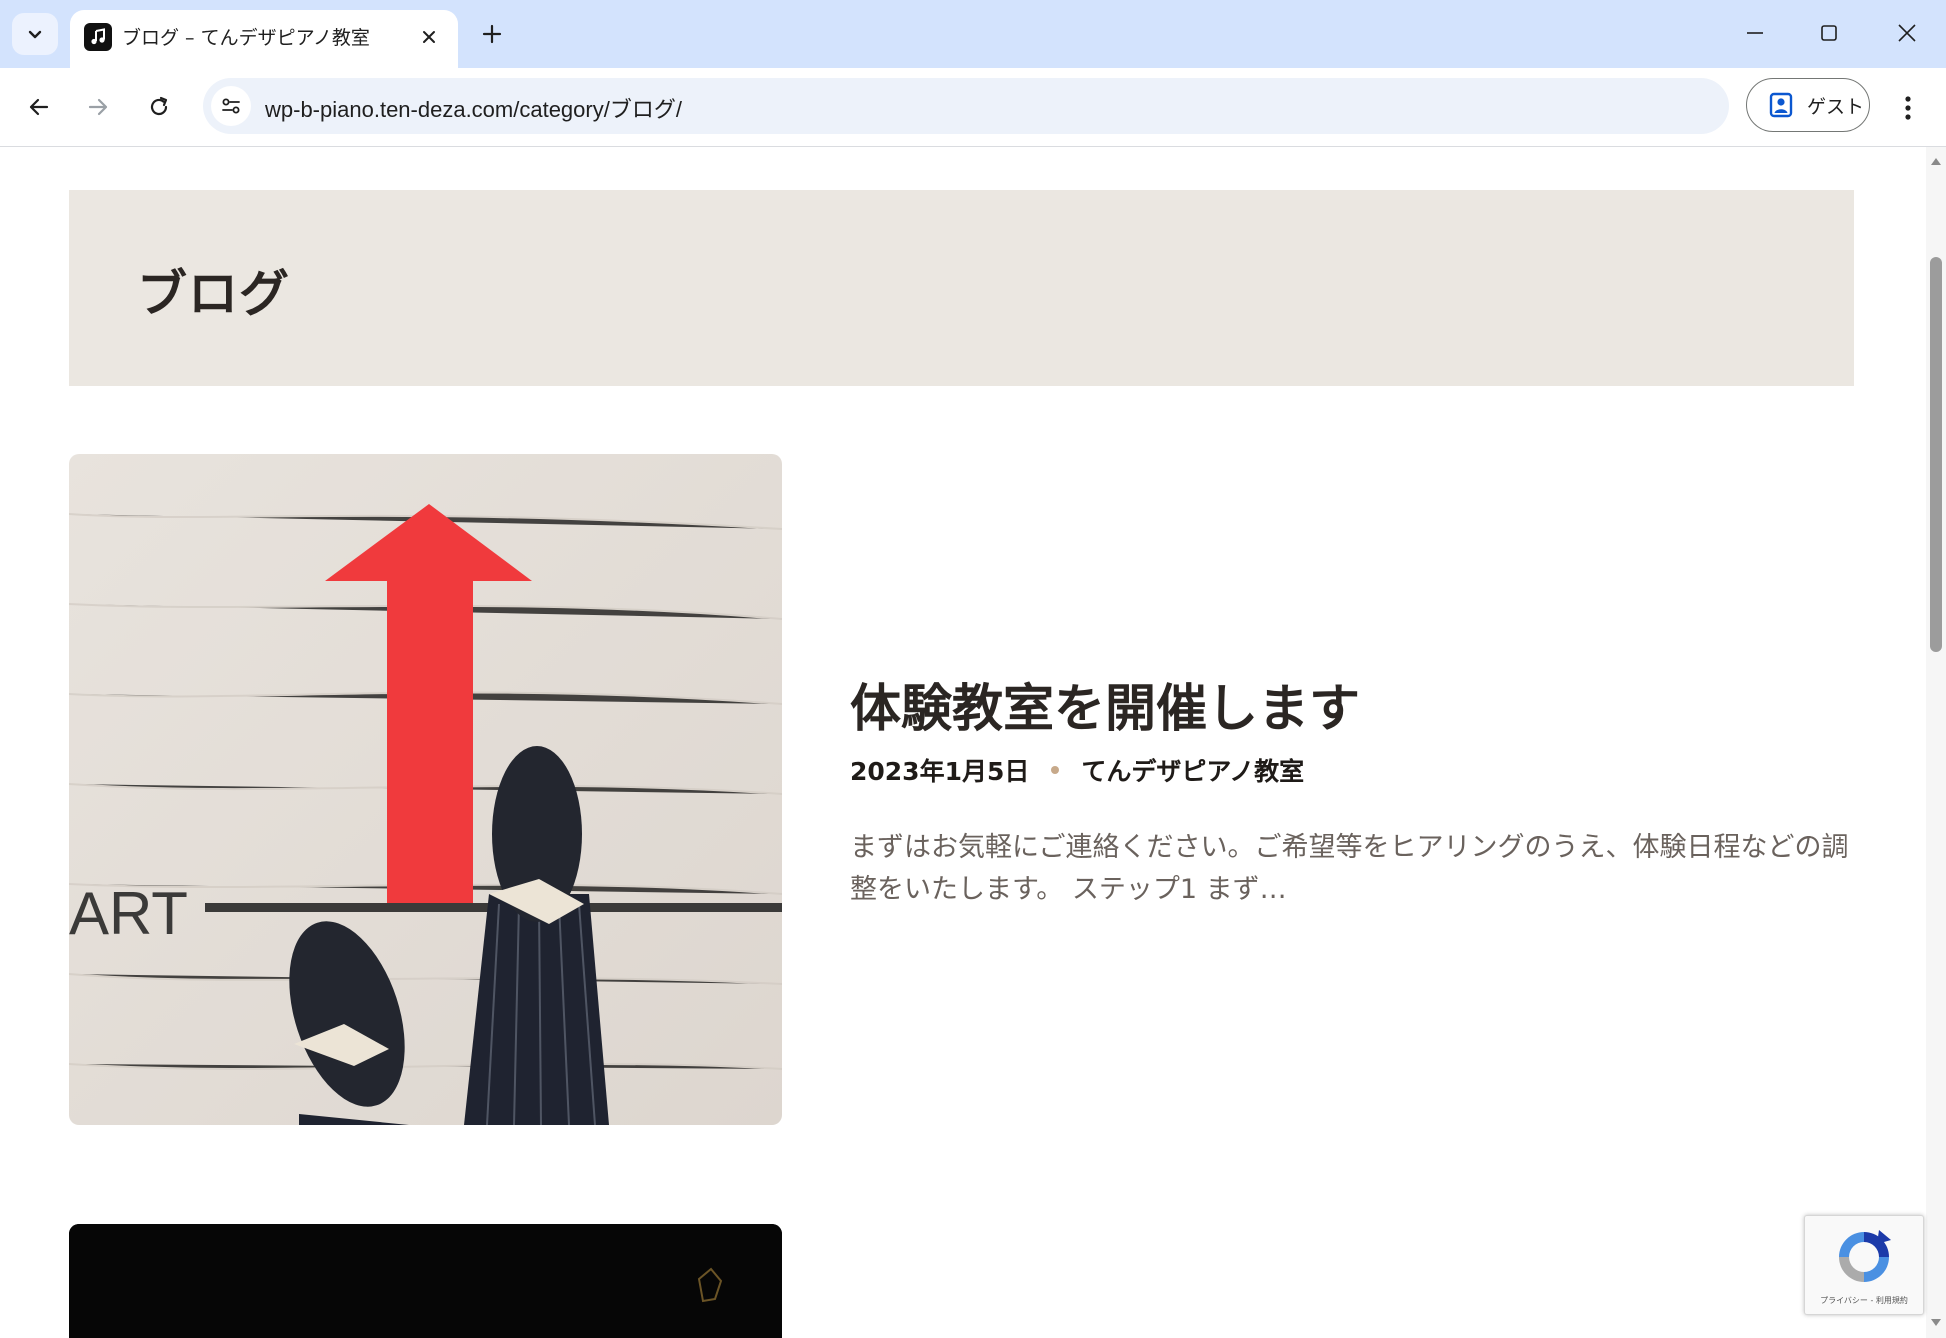 The image size is (1946, 1338). I want to click on reload-button, so click(159, 107).